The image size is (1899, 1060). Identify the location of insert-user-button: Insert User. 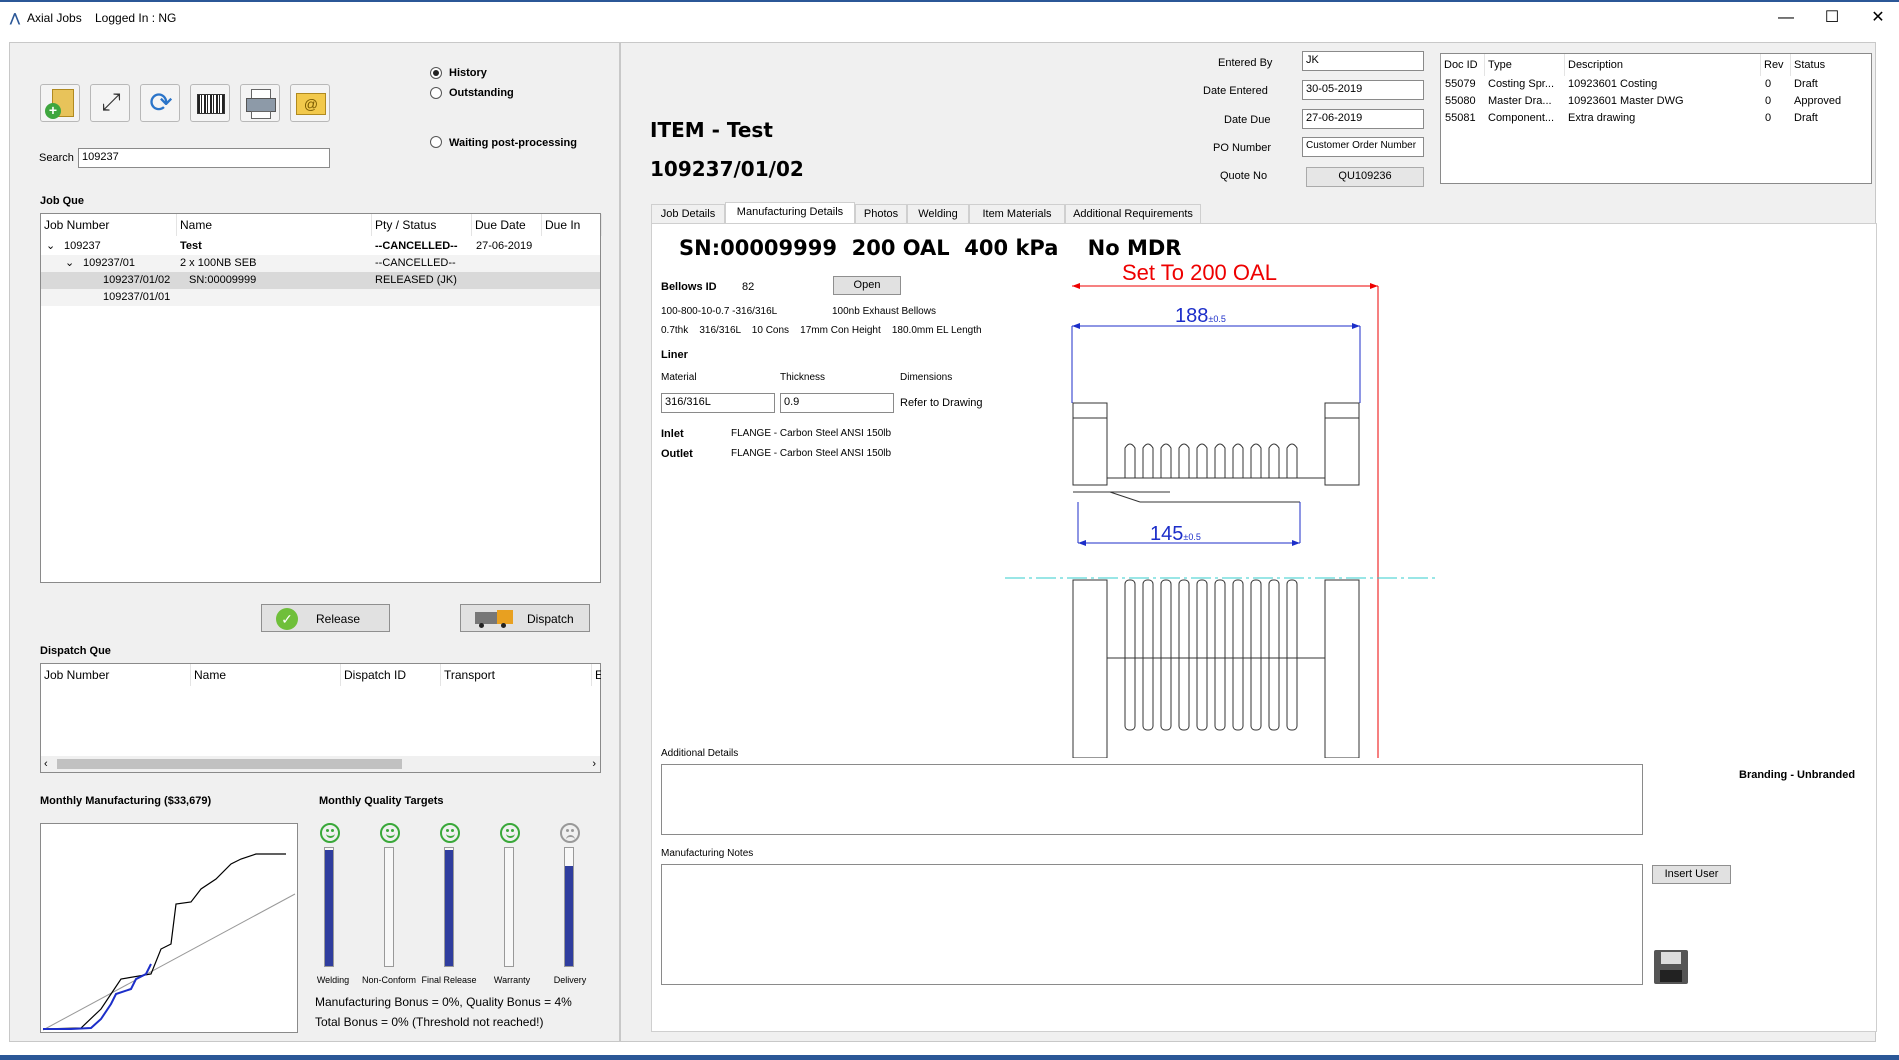
(1691, 874).